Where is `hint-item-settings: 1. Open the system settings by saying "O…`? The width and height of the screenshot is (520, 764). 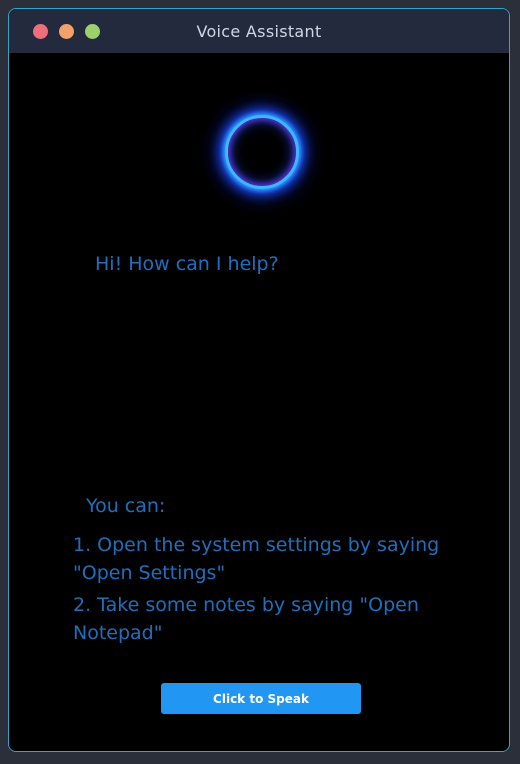
hint-item-settings: 1. Open the system settings by saying "O… is located at coordinates (256, 559).